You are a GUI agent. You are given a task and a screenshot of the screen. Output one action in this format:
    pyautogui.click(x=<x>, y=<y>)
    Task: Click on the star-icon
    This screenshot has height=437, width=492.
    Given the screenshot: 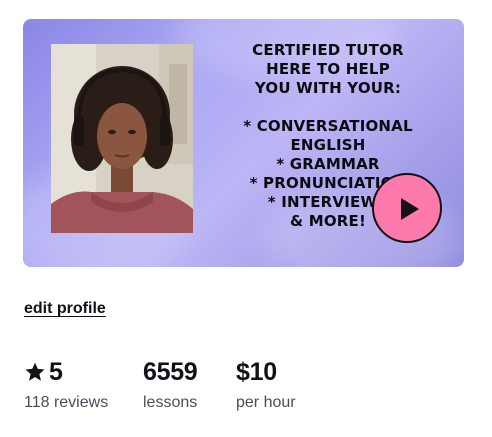 What is the action you would take?
    pyautogui.click(x=35, y=371)
    